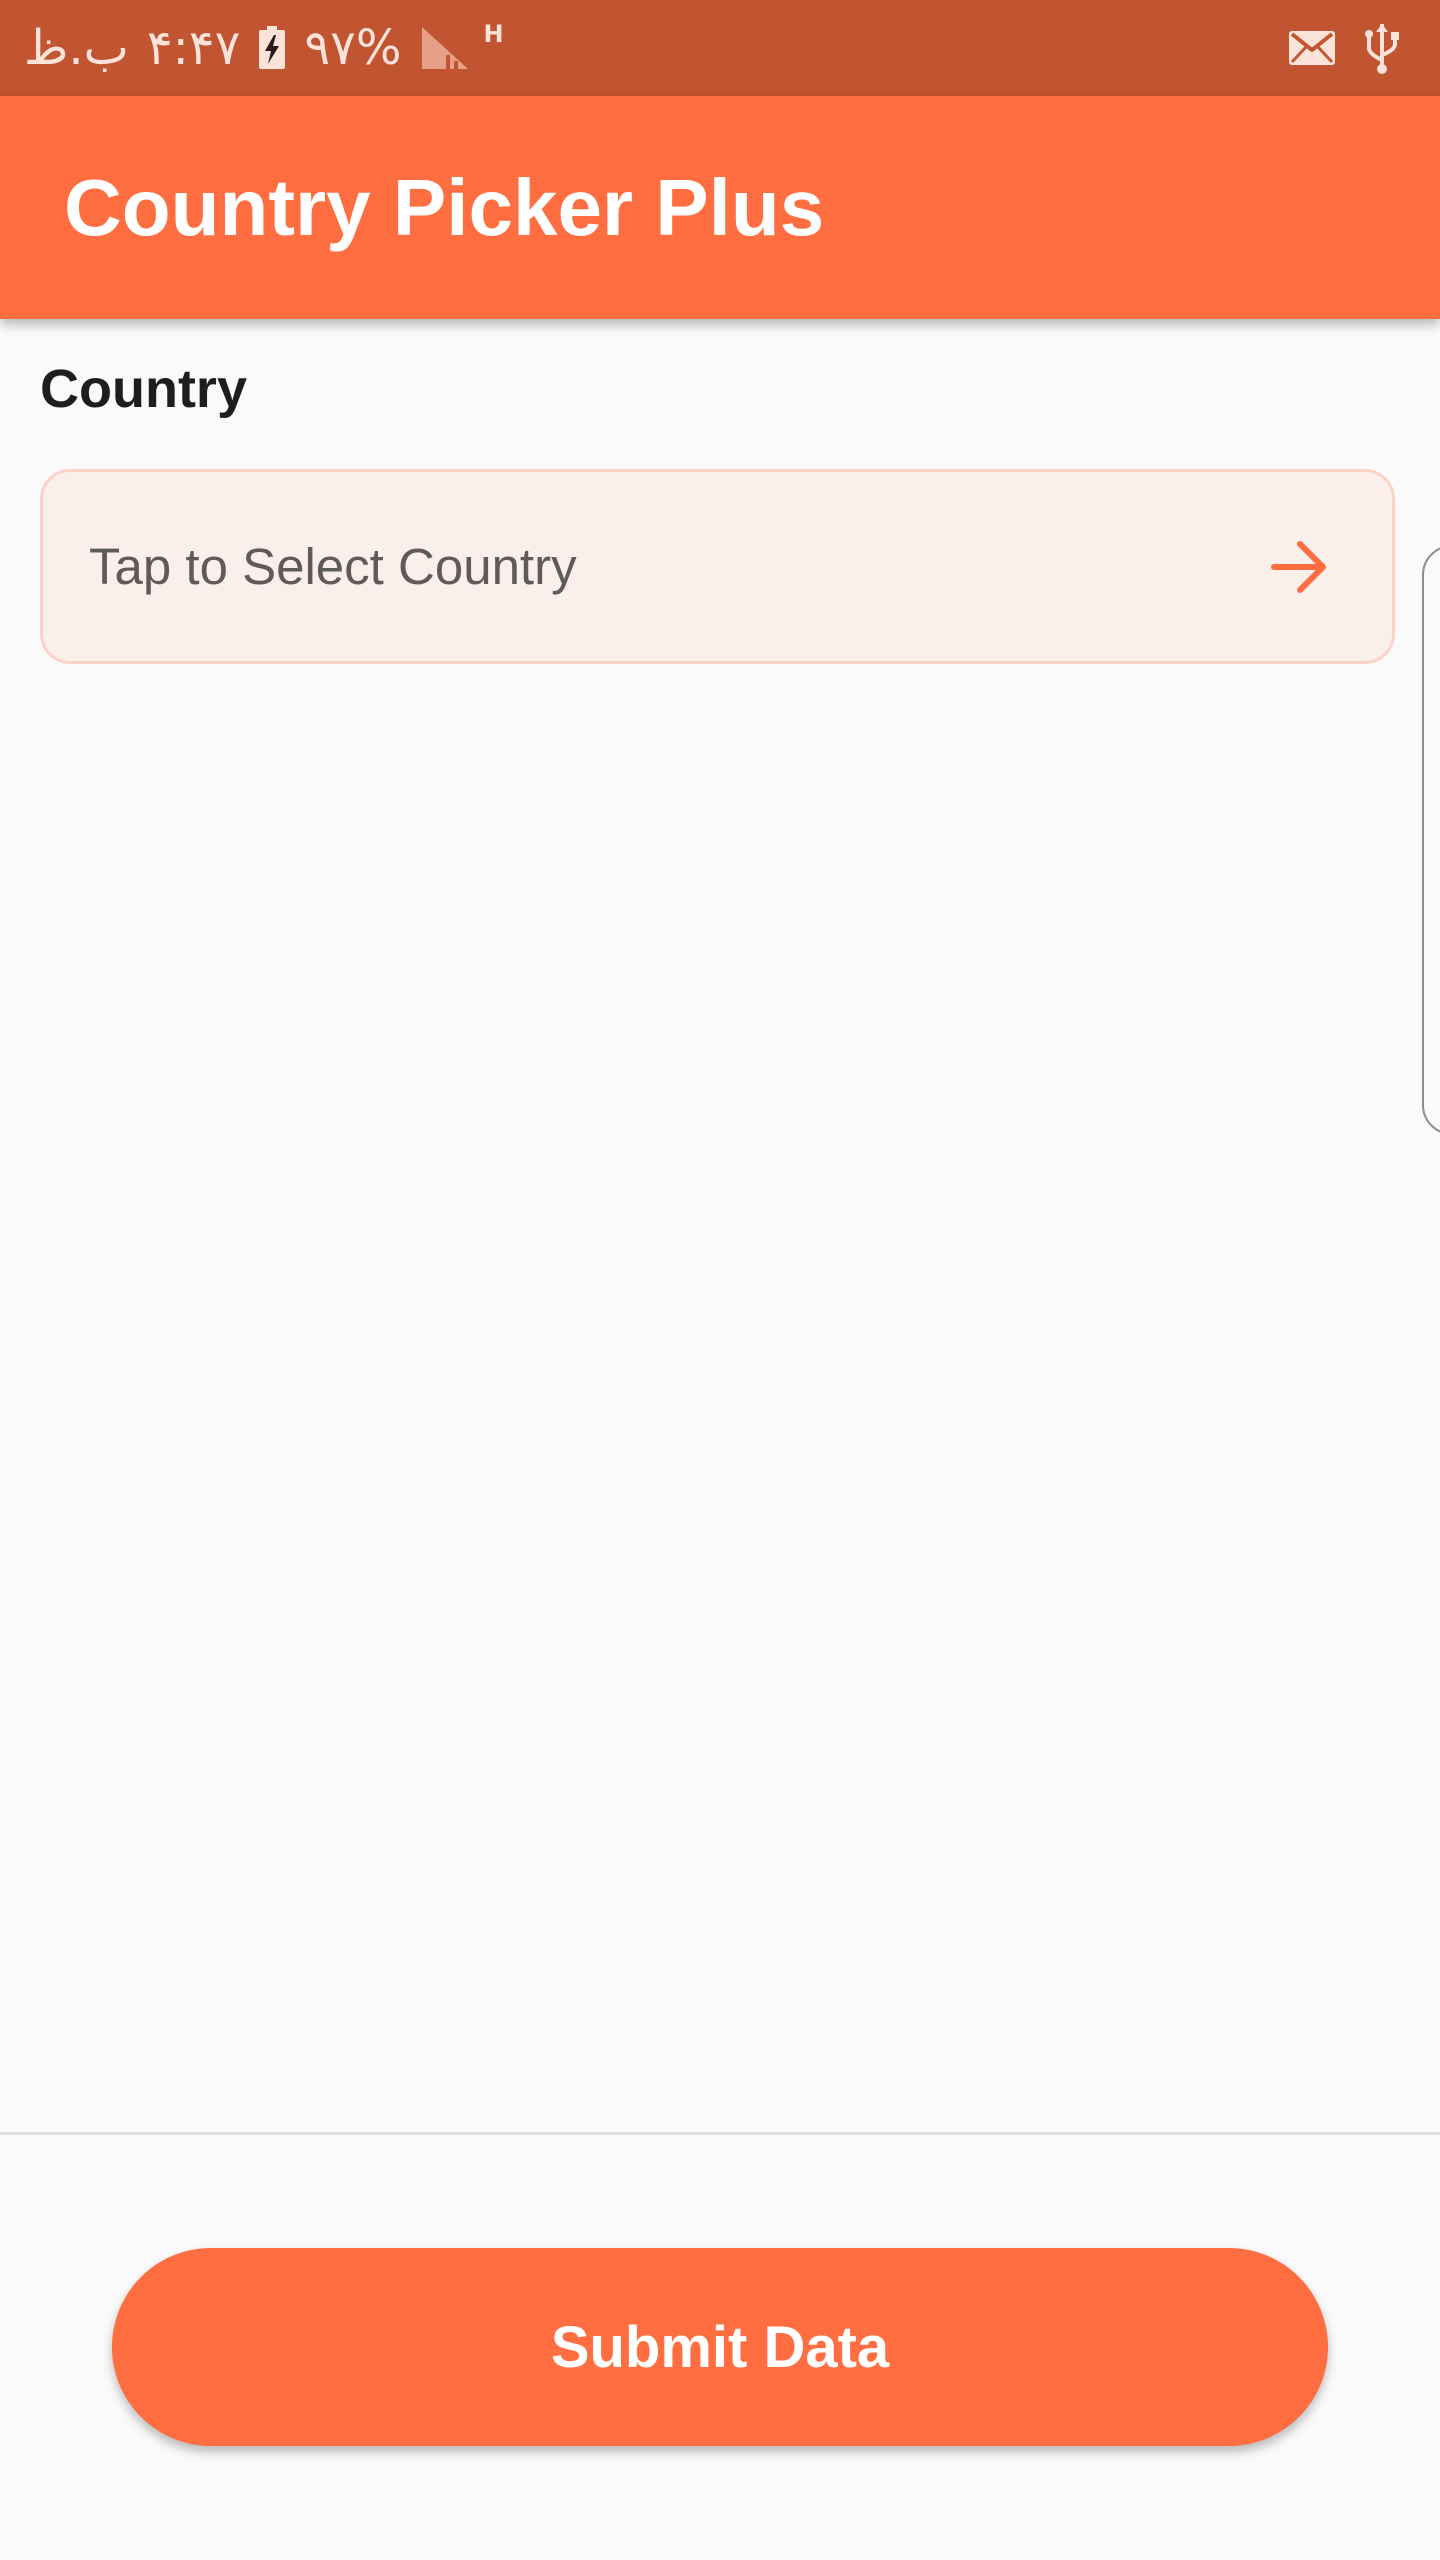 The image size is (1440, 2560). I want to click on status-bar: ب.ظ ۴:۴۷ ۹۷% H, so click(720, 48).